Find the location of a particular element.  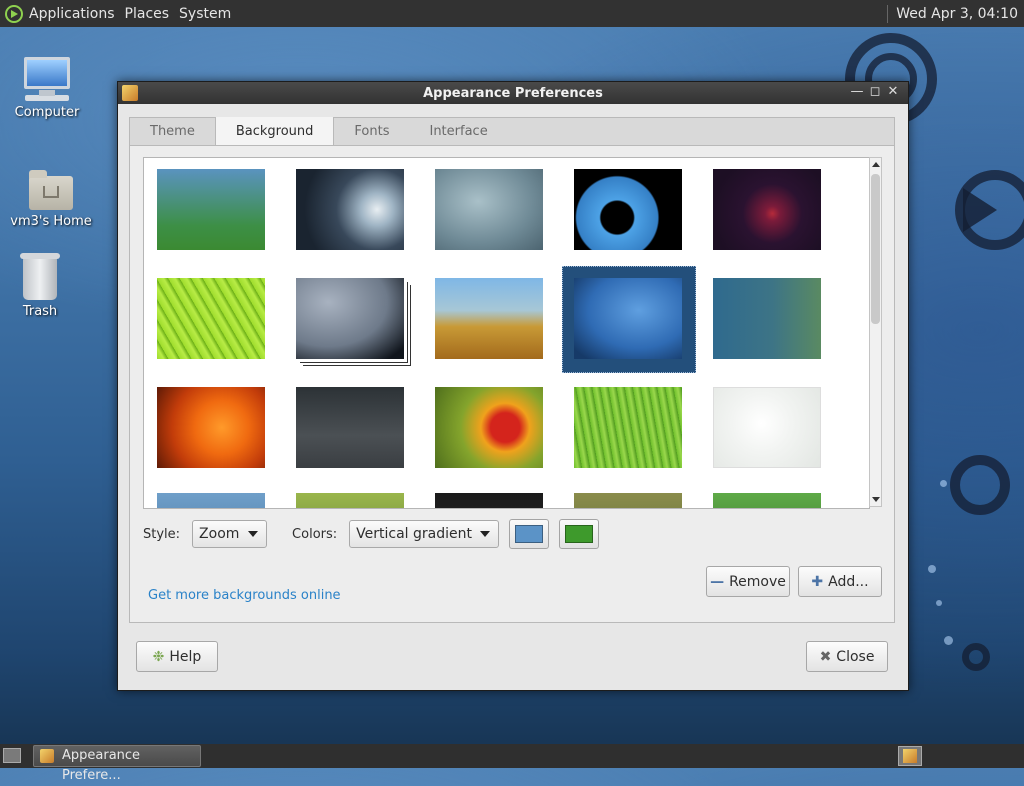

desktop-icon-computer: Computer is located at coordinates (47, 88).